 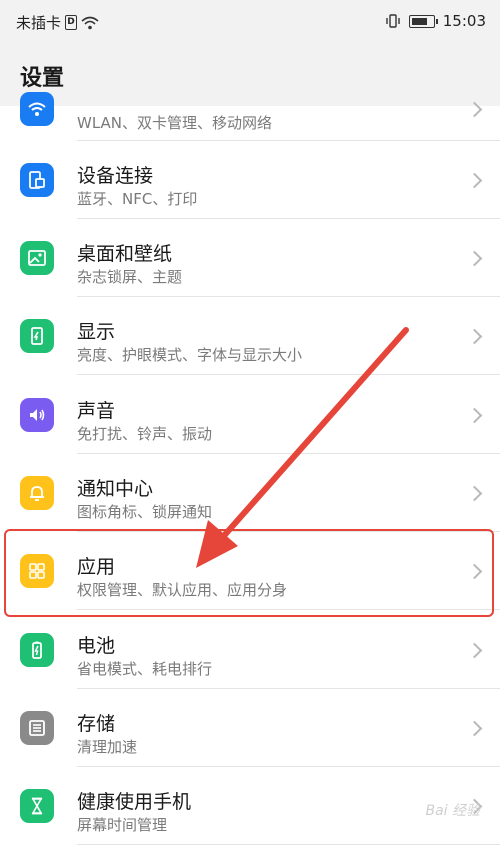 I want to click on clock: 15:03, so click(x=464, y=21).